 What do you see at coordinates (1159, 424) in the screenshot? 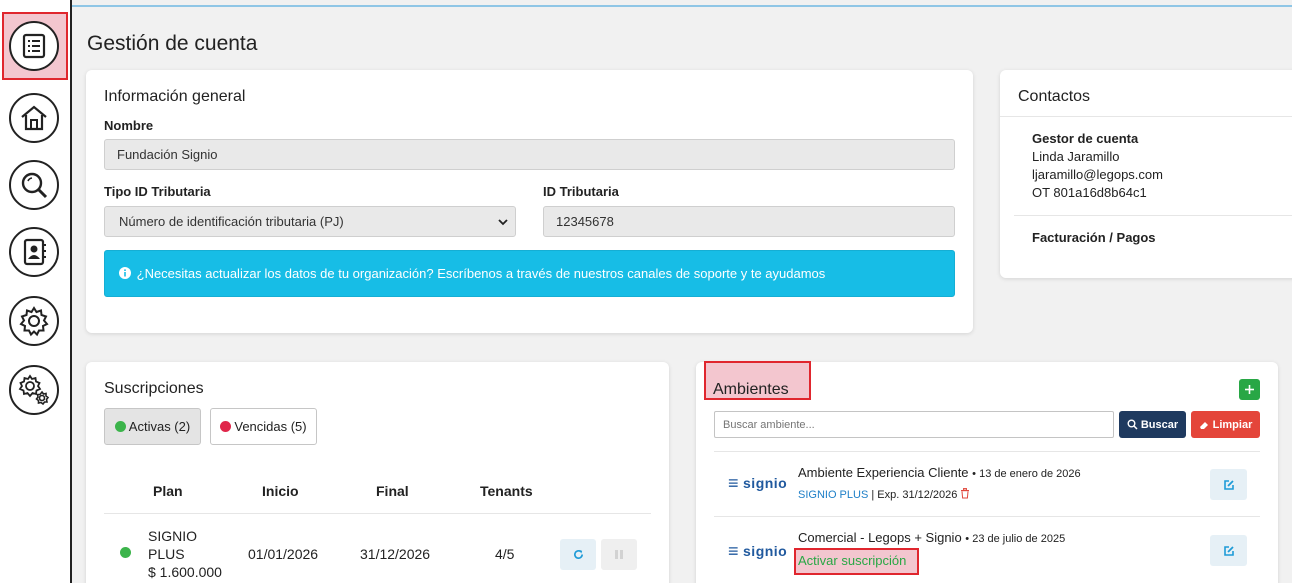
I see `buscar-label: Buscar` at bounding box center [1159, 424].